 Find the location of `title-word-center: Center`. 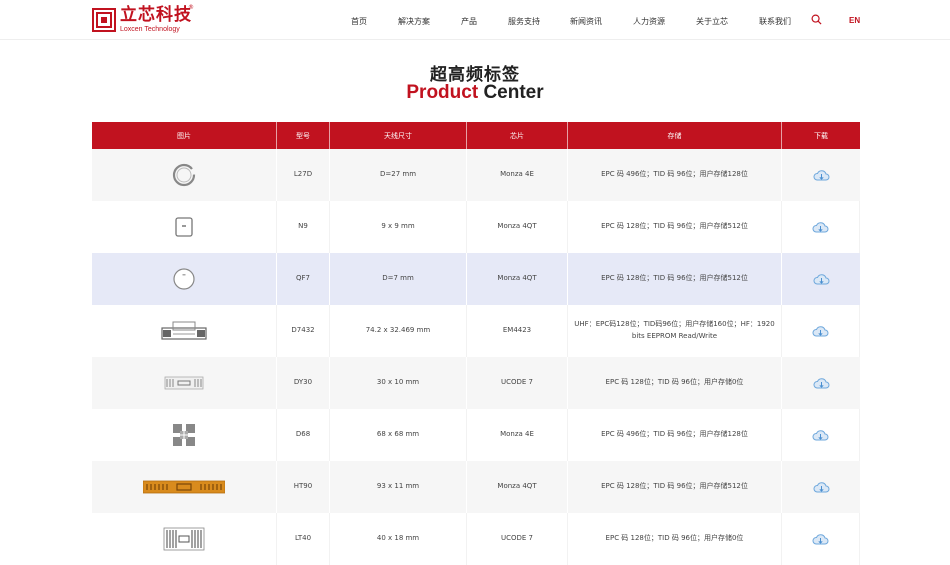

title-word-center: Center is located at coordinates (513, 92).